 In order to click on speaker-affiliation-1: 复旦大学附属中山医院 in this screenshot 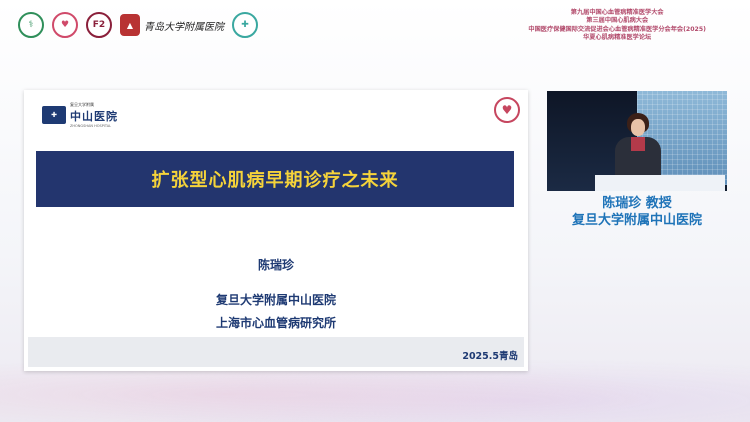, I will do `click(275, 300)`.